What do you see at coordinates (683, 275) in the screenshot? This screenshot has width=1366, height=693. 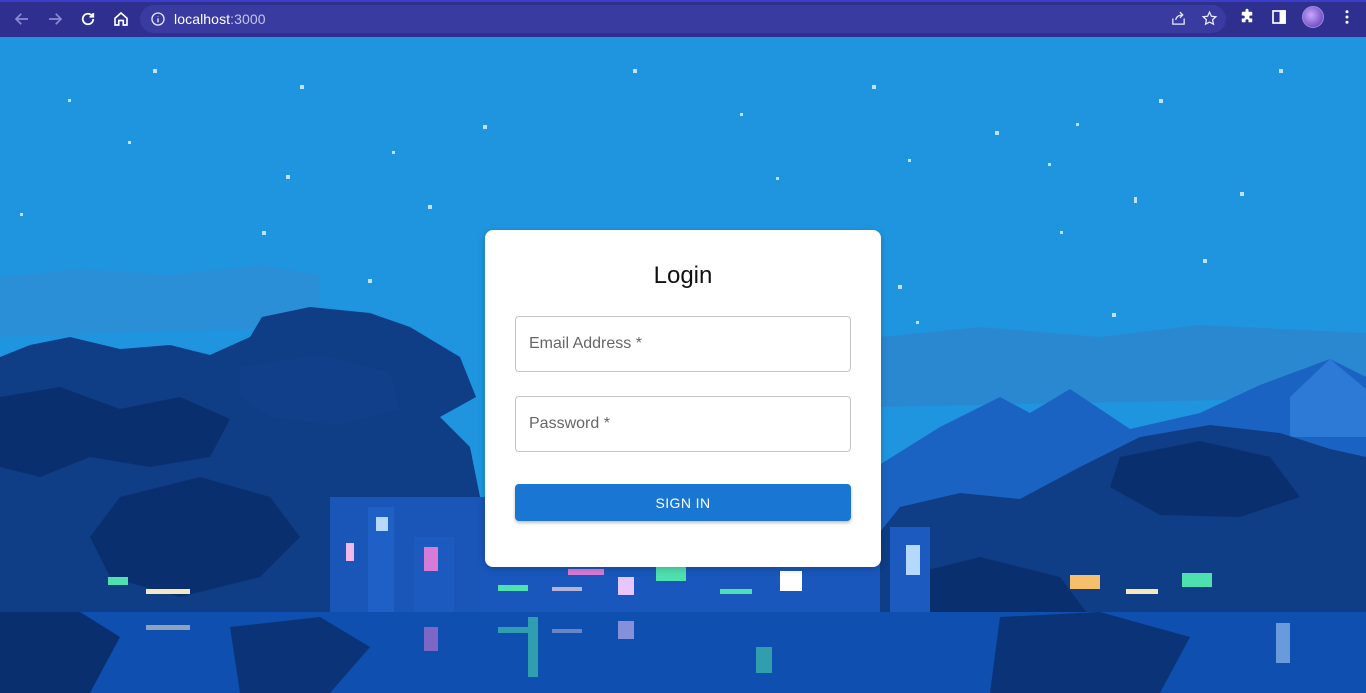 I see `page-title: Login` at bounding box center [683, 275].